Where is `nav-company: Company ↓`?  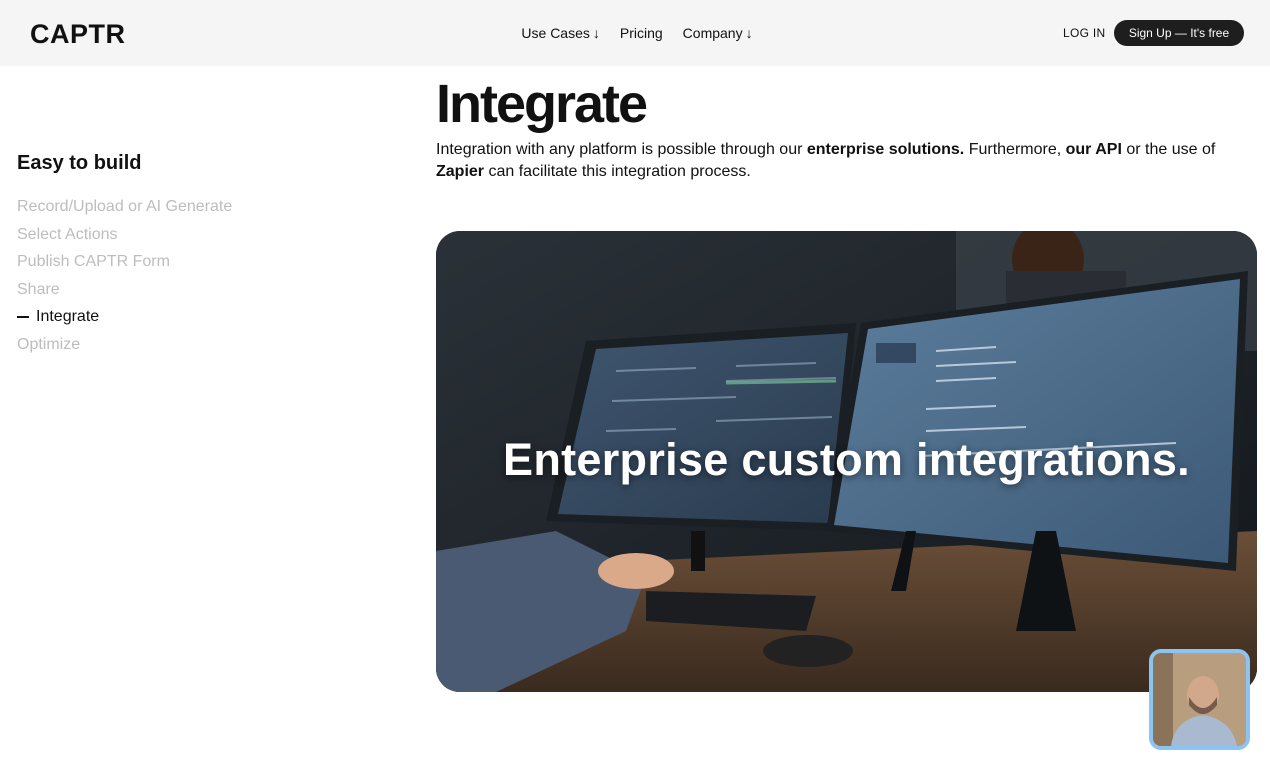 nav-company: Company ↓ is located at coordinates (718, 33).